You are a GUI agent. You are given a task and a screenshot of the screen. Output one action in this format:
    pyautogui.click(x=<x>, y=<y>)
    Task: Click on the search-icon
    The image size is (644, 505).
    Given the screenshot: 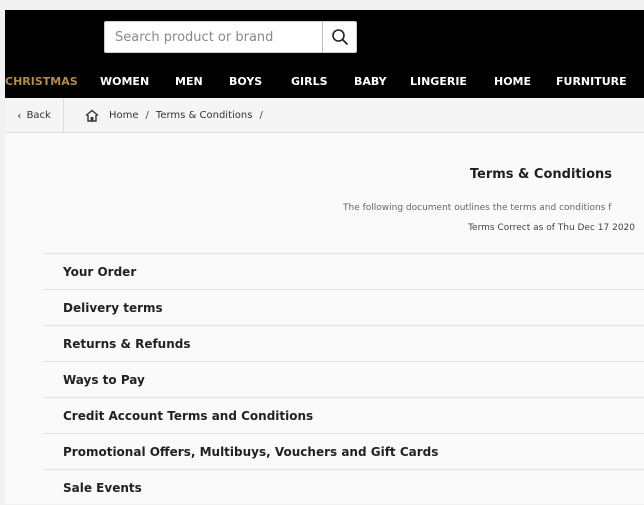 What is the action you would take?
    pyautogui.click(x=339, y=37)
    